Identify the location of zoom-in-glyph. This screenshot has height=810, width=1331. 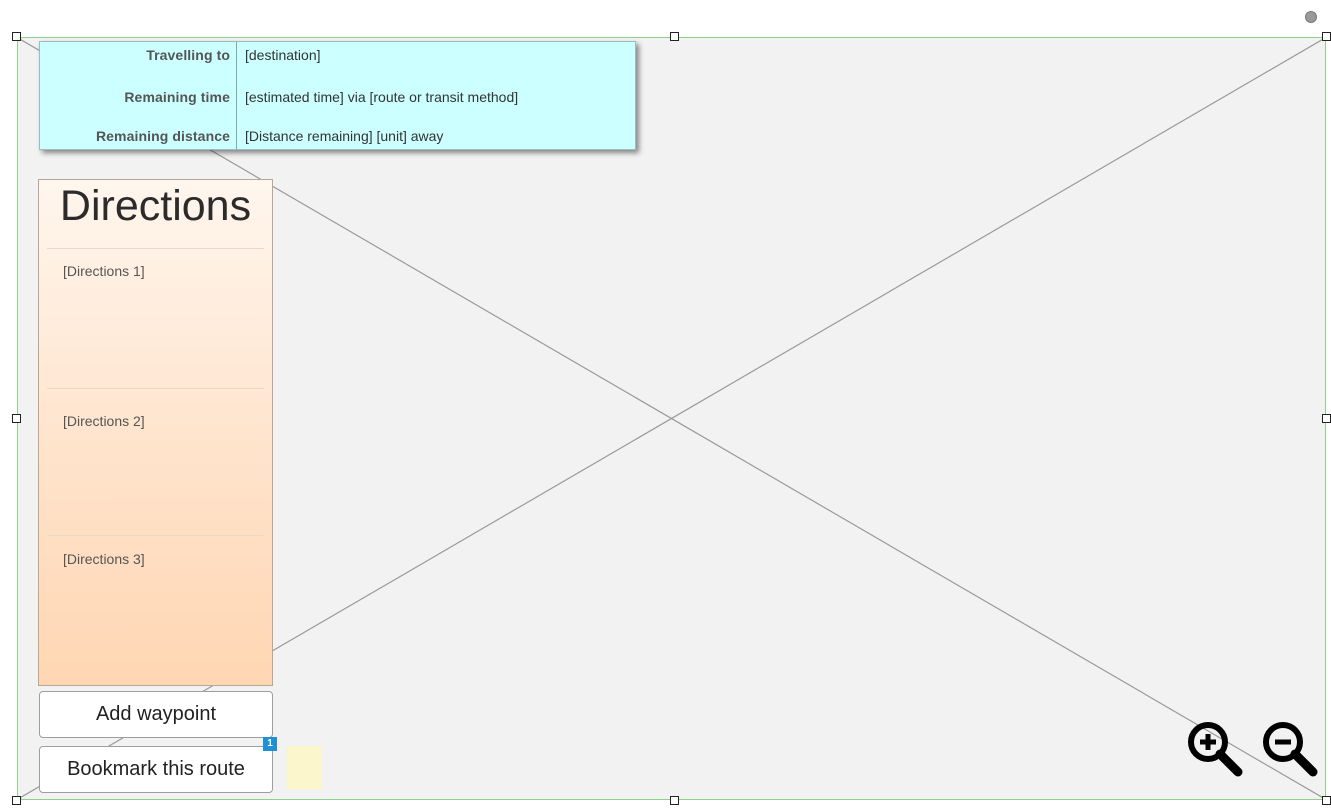
(1215, 749).